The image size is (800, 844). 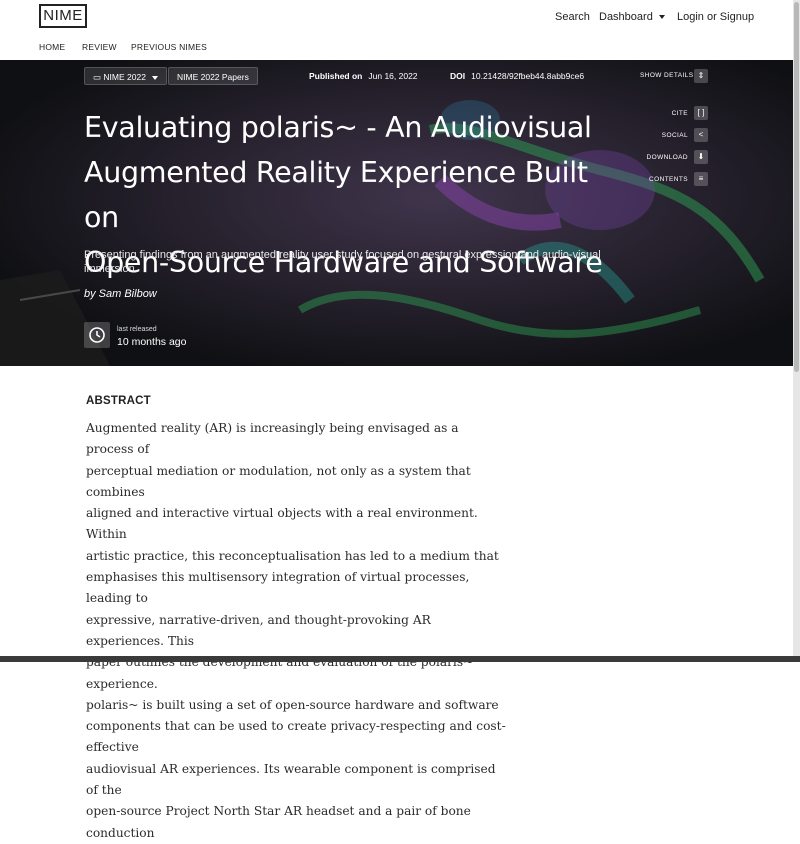 I want to click on published-label: Published on, so click(x=336, y=76).